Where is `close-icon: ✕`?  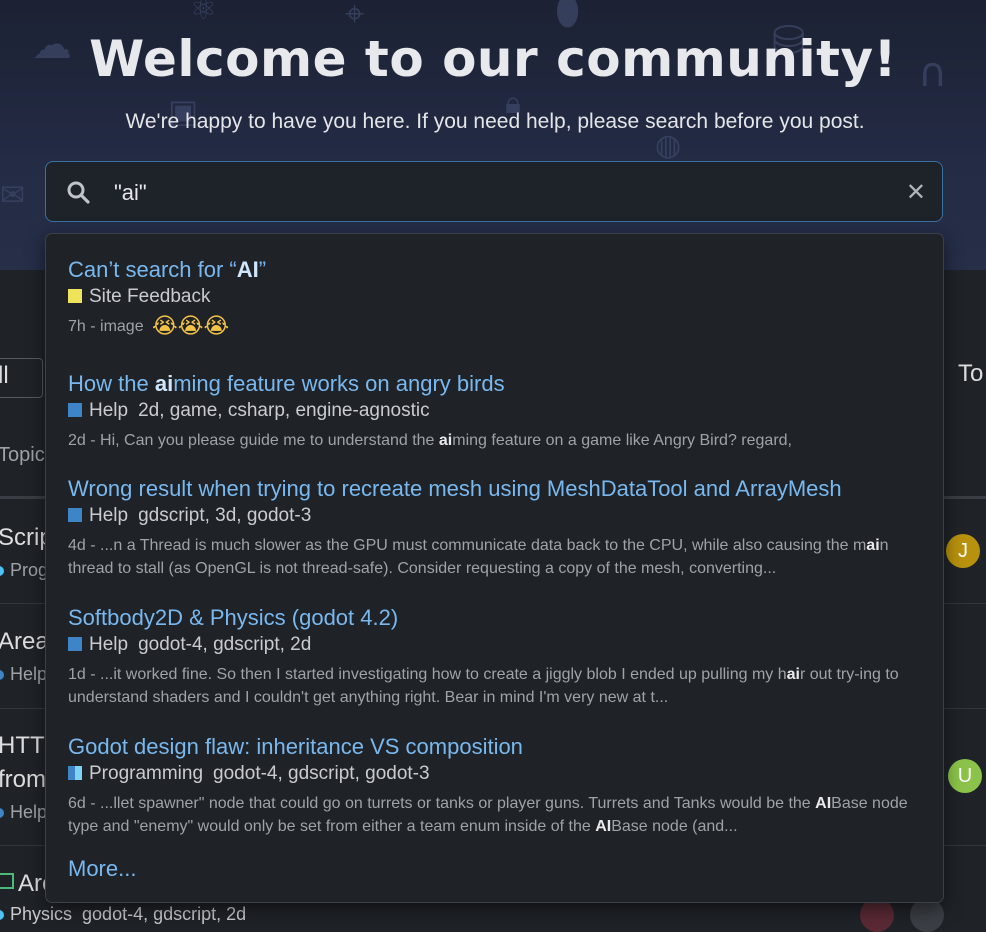 close-icon: ✕ is located at coordinates (916, 192).